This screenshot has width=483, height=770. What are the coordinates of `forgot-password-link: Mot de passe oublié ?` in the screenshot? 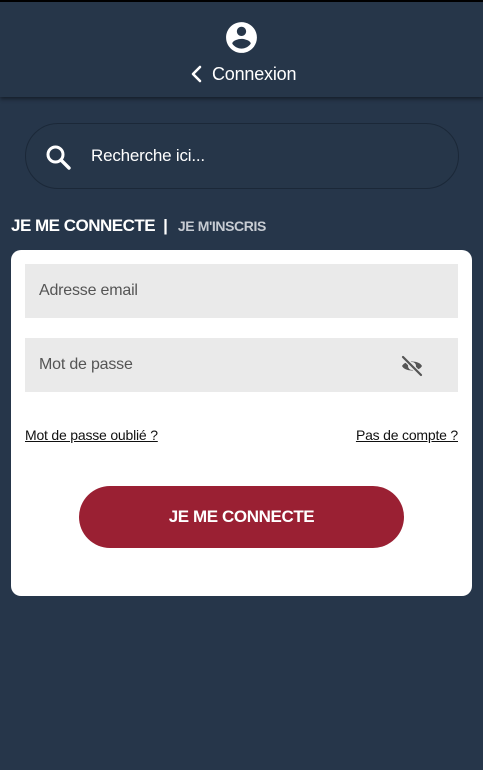 It's located at (91, 435).